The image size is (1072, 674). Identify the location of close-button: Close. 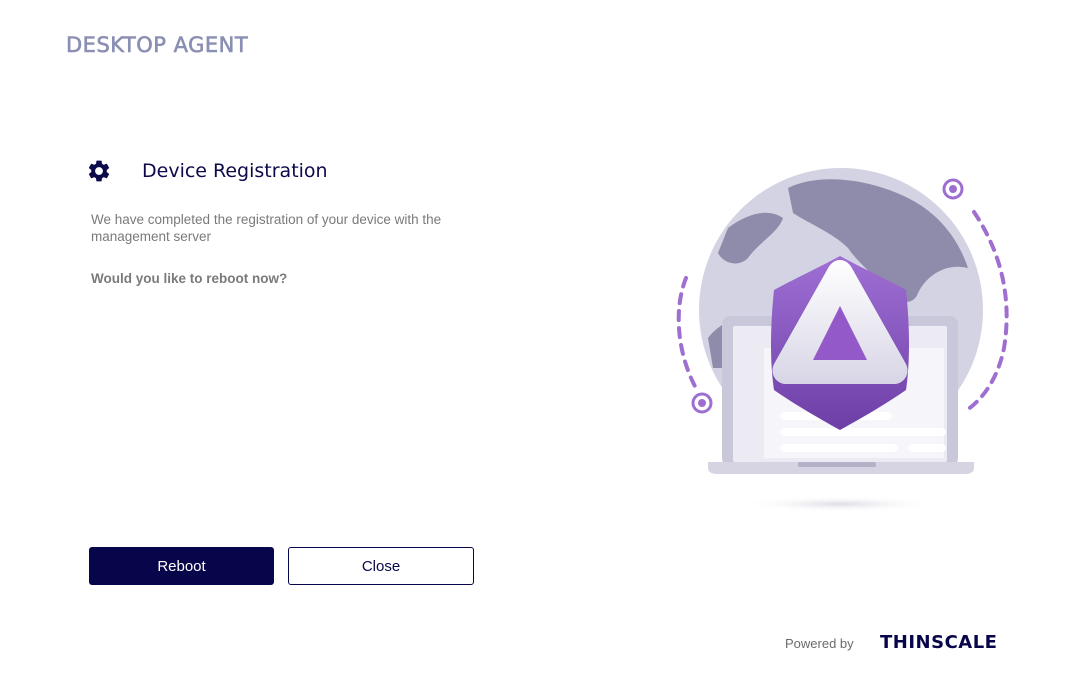
(381, 566).